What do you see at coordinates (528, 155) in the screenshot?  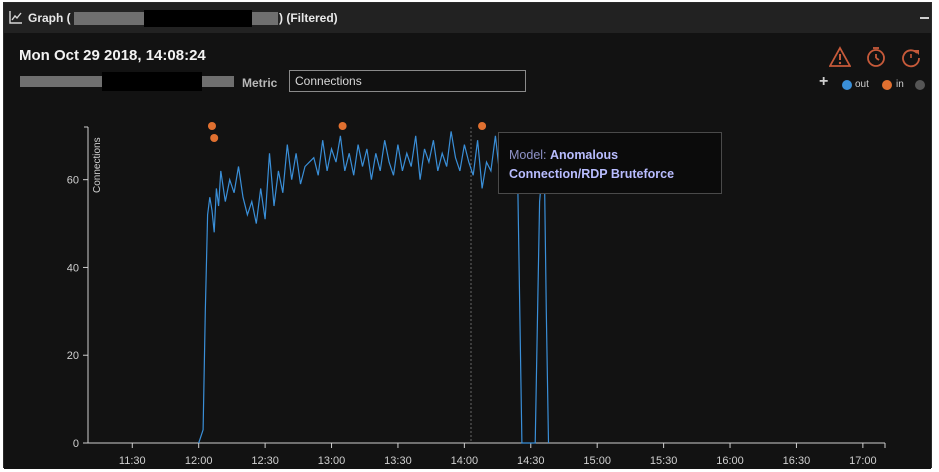 I see `tooltip-key: Model:` at bounding box center [528, 155].